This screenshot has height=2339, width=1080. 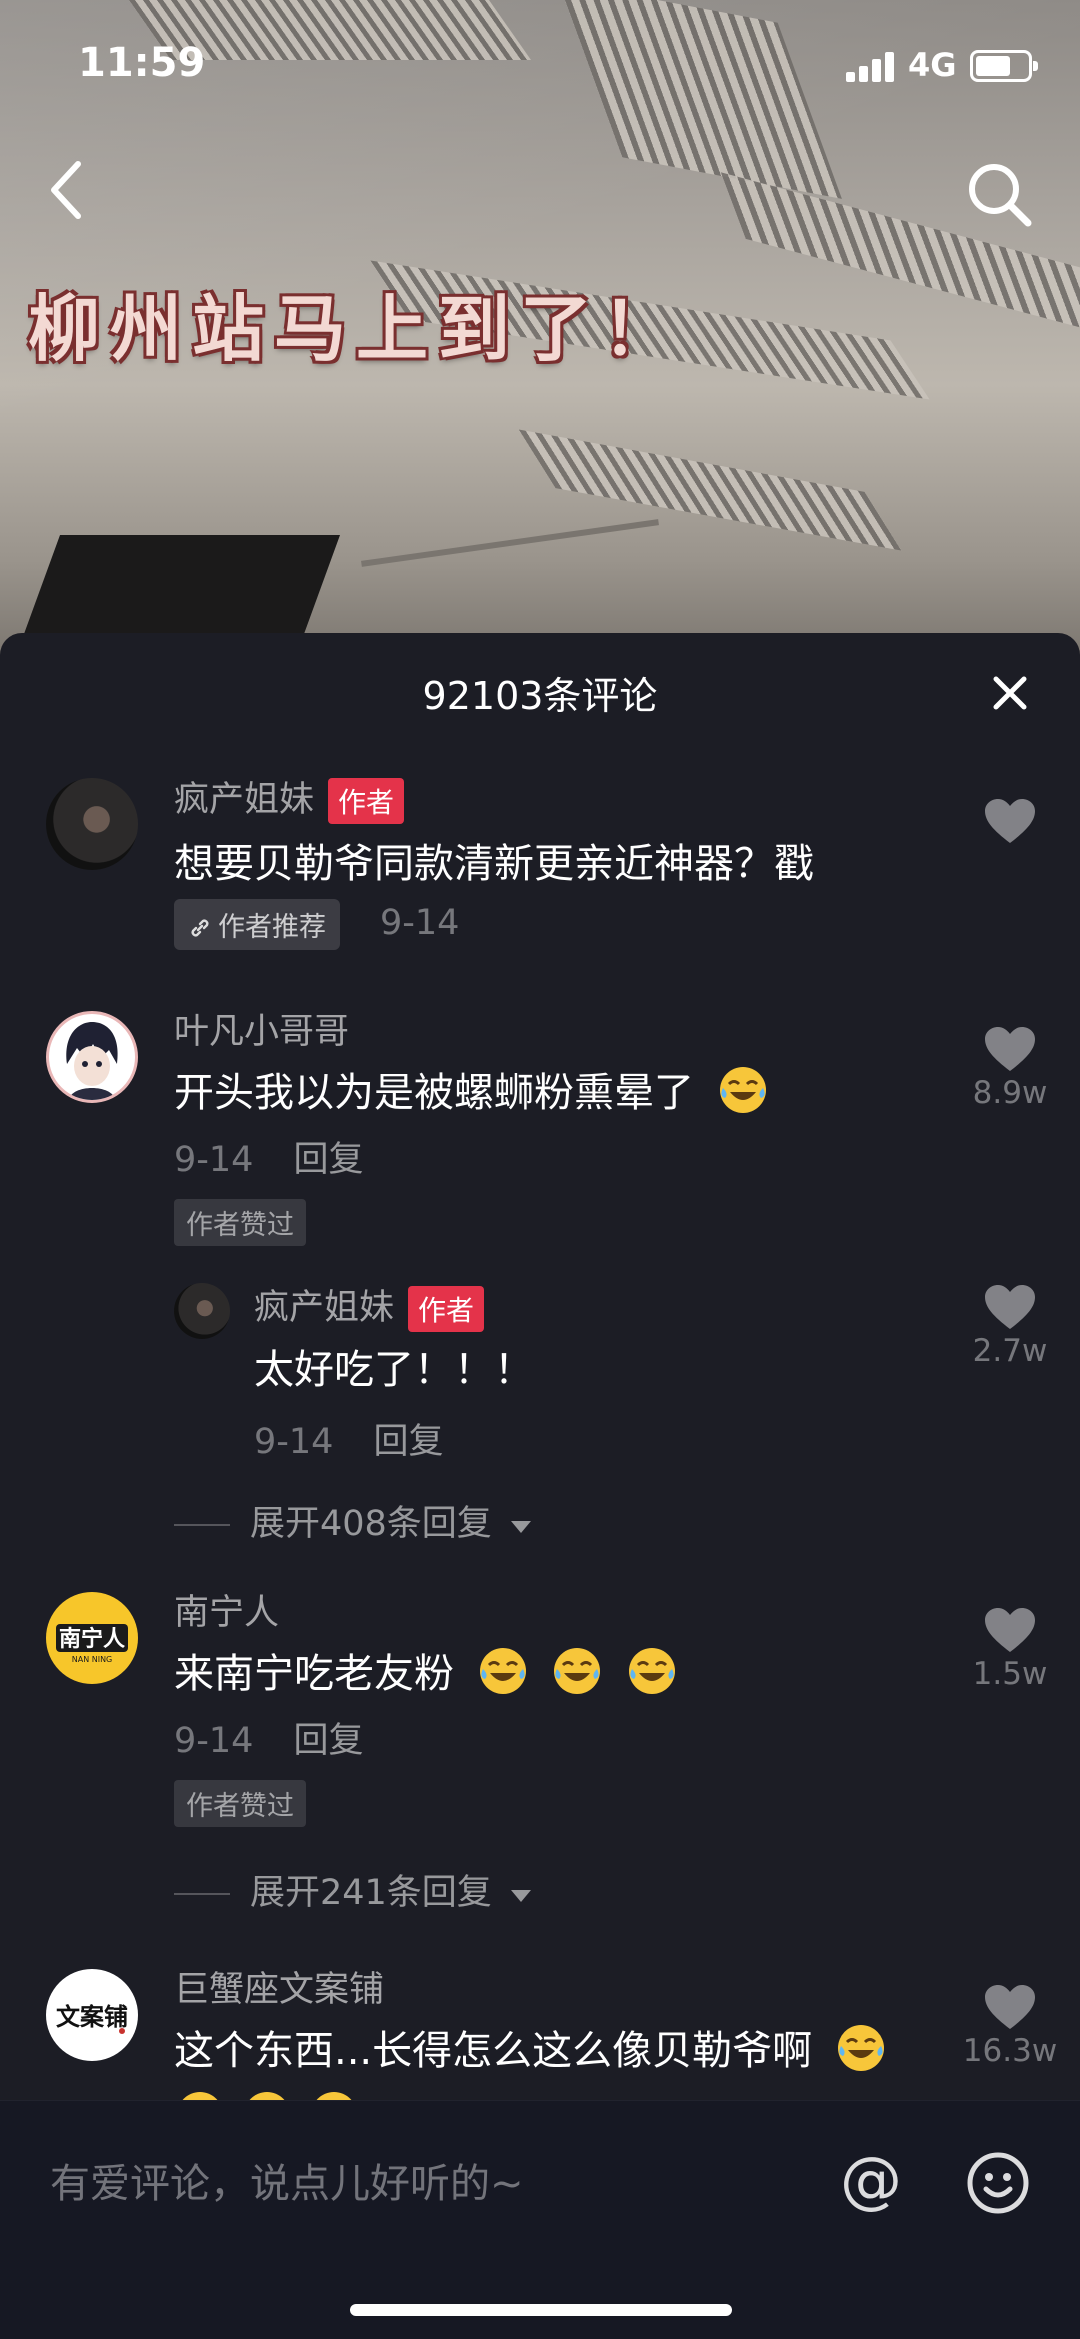 I want to click on like-button: 1.5w, so click(x=1010, y=1649).